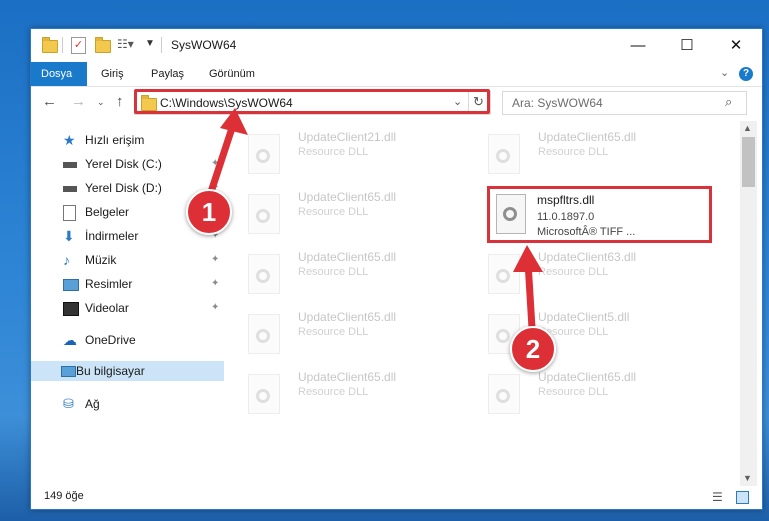 Image resolution: width=769 pixels, height=521 pixels. Describe the element at coordinates (107, 308) in the screenshot. I see `sidebar-item-label: Videolar` at that location.